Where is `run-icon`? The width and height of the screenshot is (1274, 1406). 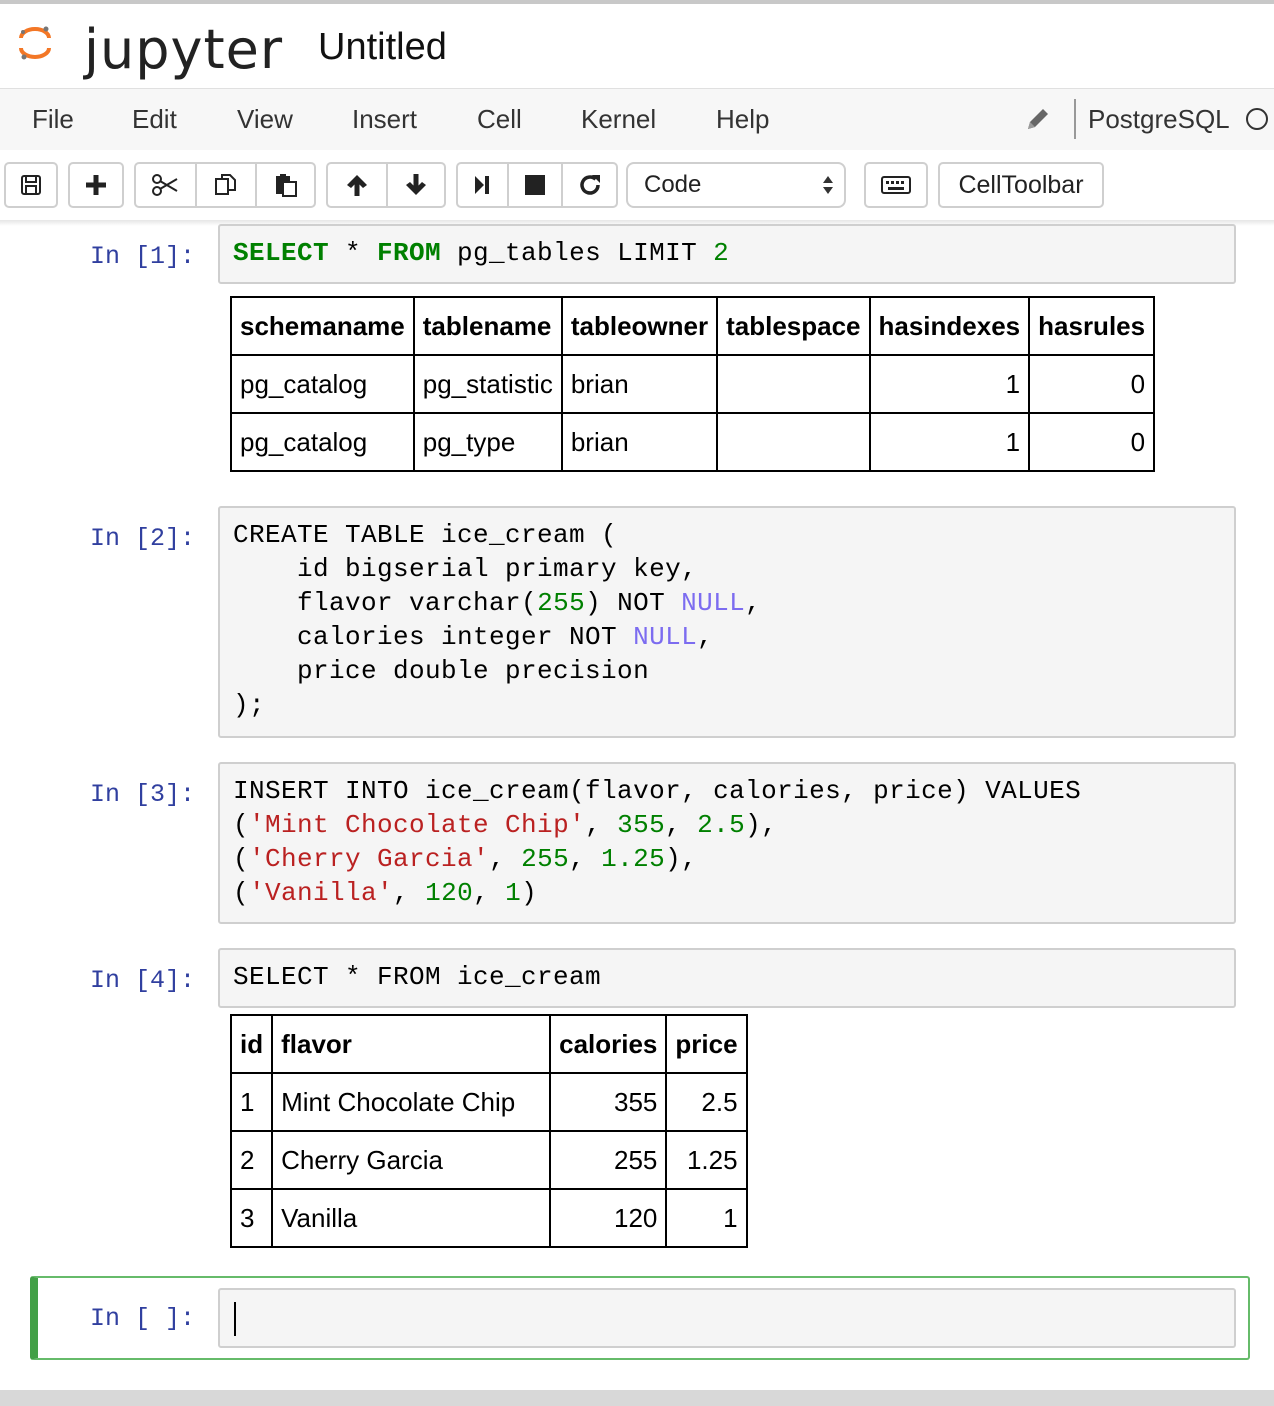 run-icon is located at coordinates (482, 185).